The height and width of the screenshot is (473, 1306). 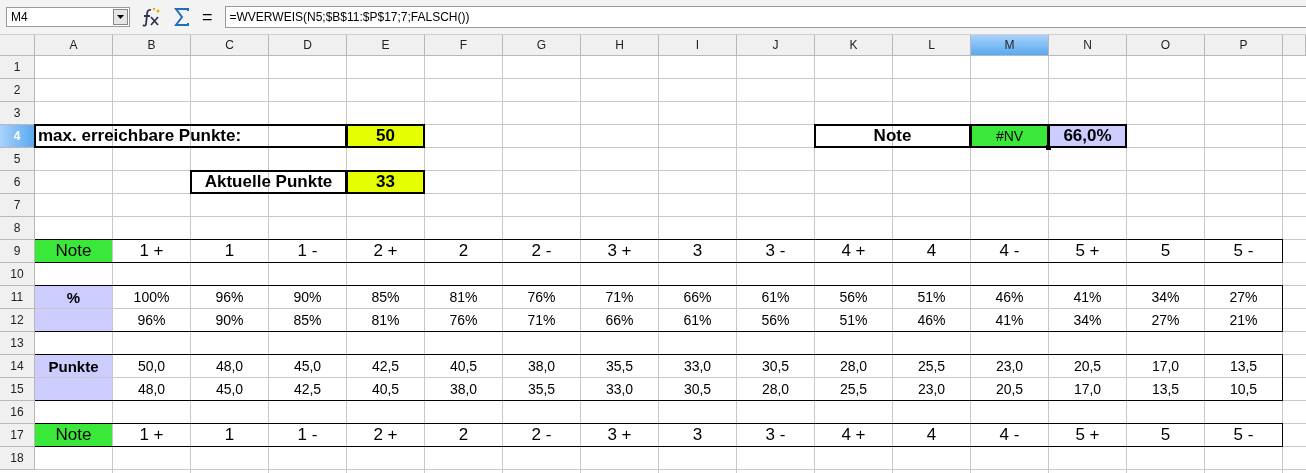 What do you see at coordinates (17, 343) in the screenshot?
I see `row-header: 13` at bounding box center [17, 343].